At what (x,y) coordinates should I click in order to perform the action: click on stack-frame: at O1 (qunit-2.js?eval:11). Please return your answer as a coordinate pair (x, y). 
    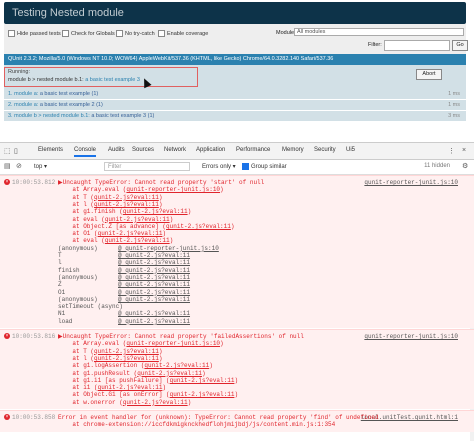
    Looking at the image, I should click on (112, 233).